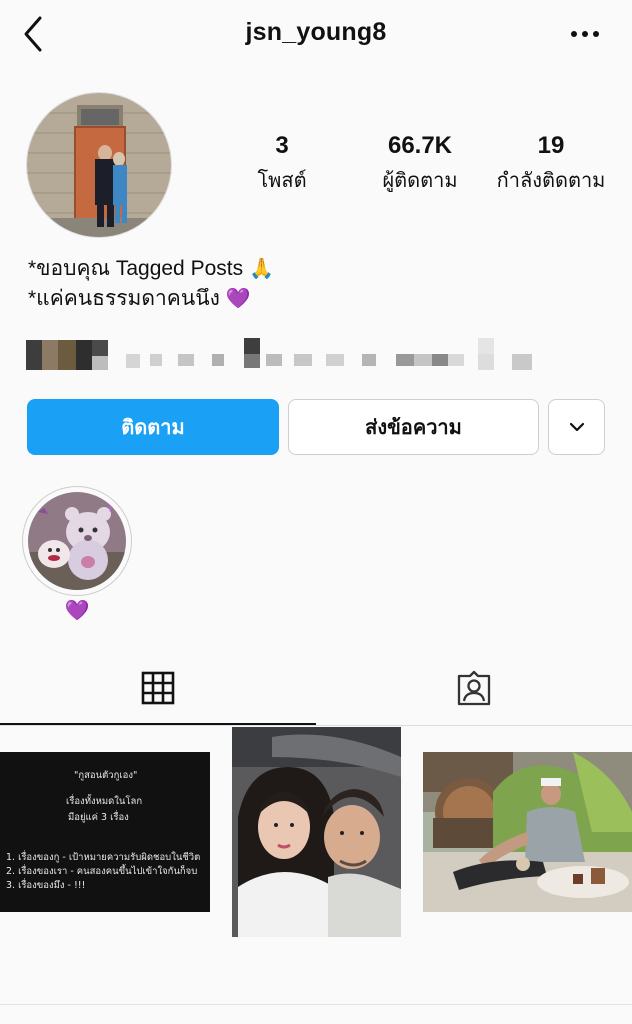  Describe the element at coordinates (106, 775) in the screenshot. I see `post-1-text-line-1: "กูสอนตัวกูเอง"` at that location.